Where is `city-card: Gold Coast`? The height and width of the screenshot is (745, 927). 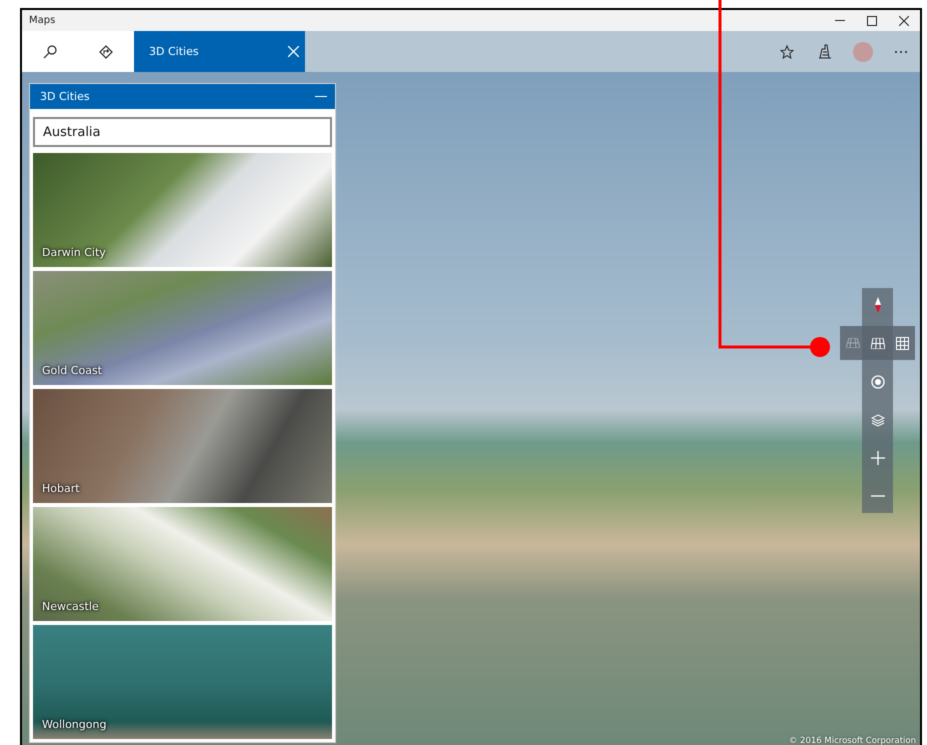
city-card: Gold Coast is located at coordinates (182, 328).